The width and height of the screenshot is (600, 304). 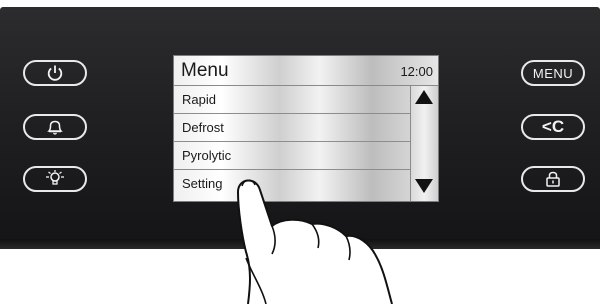 What do you see at coordinates (292, 100) in the screenshot?
I see `menu-item-rapid: Rapid` at bounding box center [292, 100].